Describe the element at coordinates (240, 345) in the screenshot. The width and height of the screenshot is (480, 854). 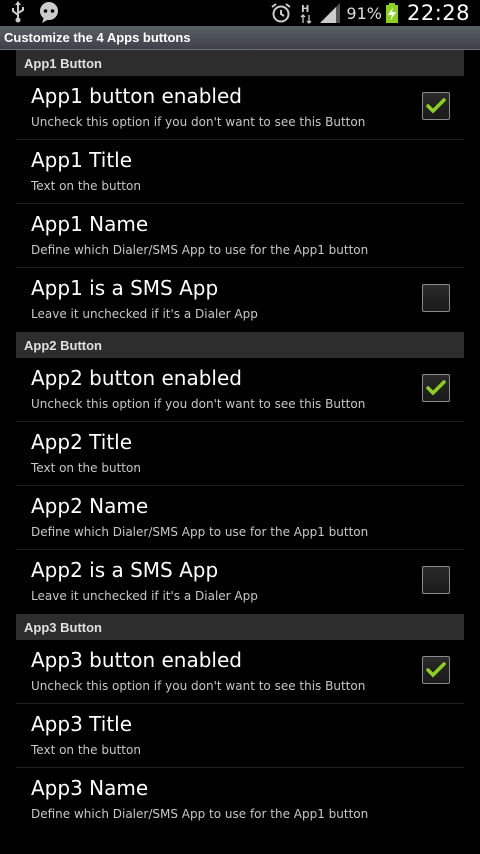
I see `category-header: App2 Button` at that location.